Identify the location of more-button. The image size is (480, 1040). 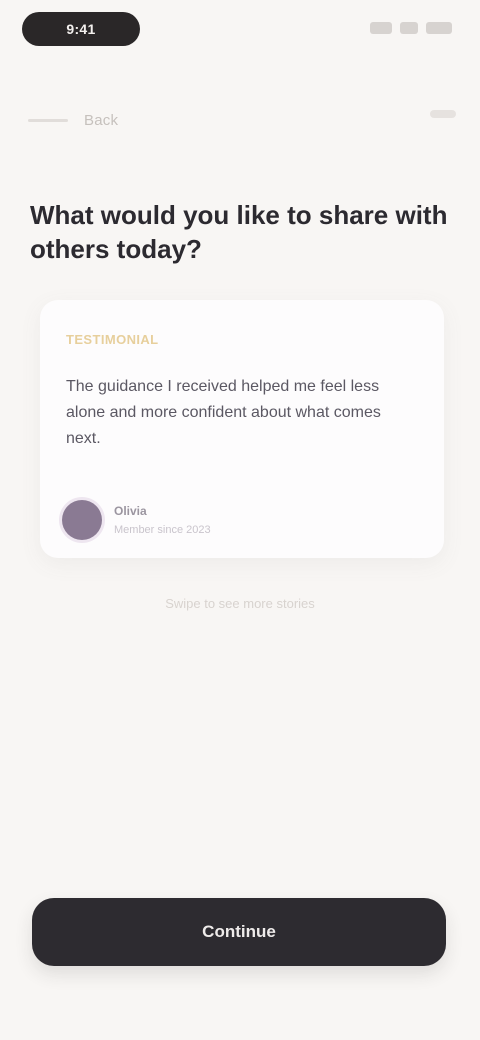
(443, 114).